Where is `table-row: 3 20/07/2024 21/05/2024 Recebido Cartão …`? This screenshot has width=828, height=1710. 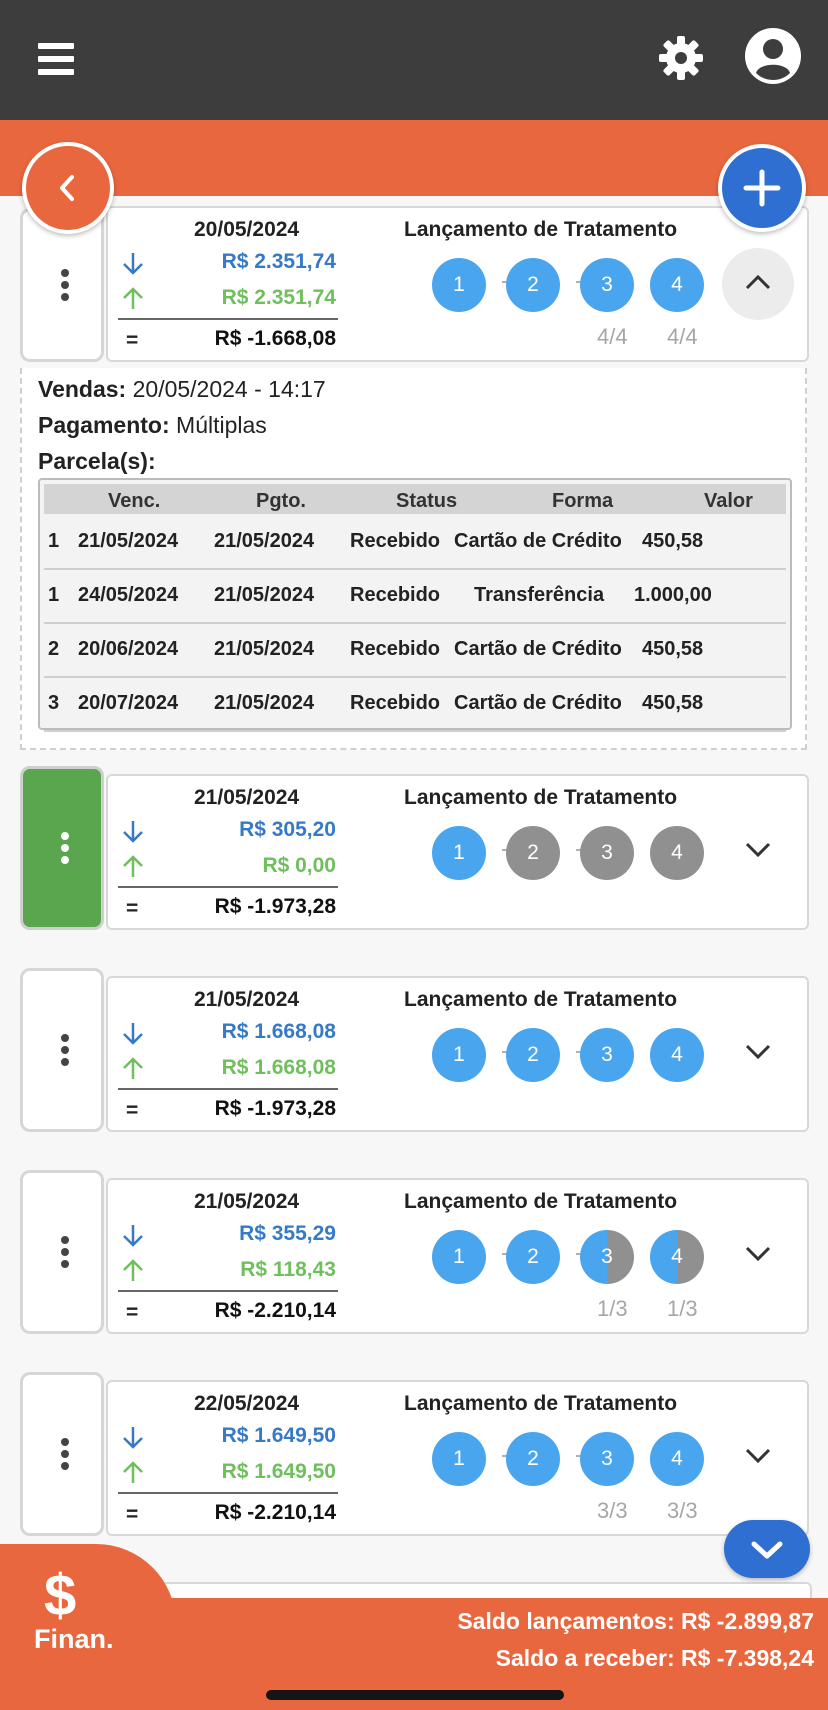
table-row: 3 20/07/2024 21/05/2024 Recebido Cartão … is located at coordinates (415, 704).